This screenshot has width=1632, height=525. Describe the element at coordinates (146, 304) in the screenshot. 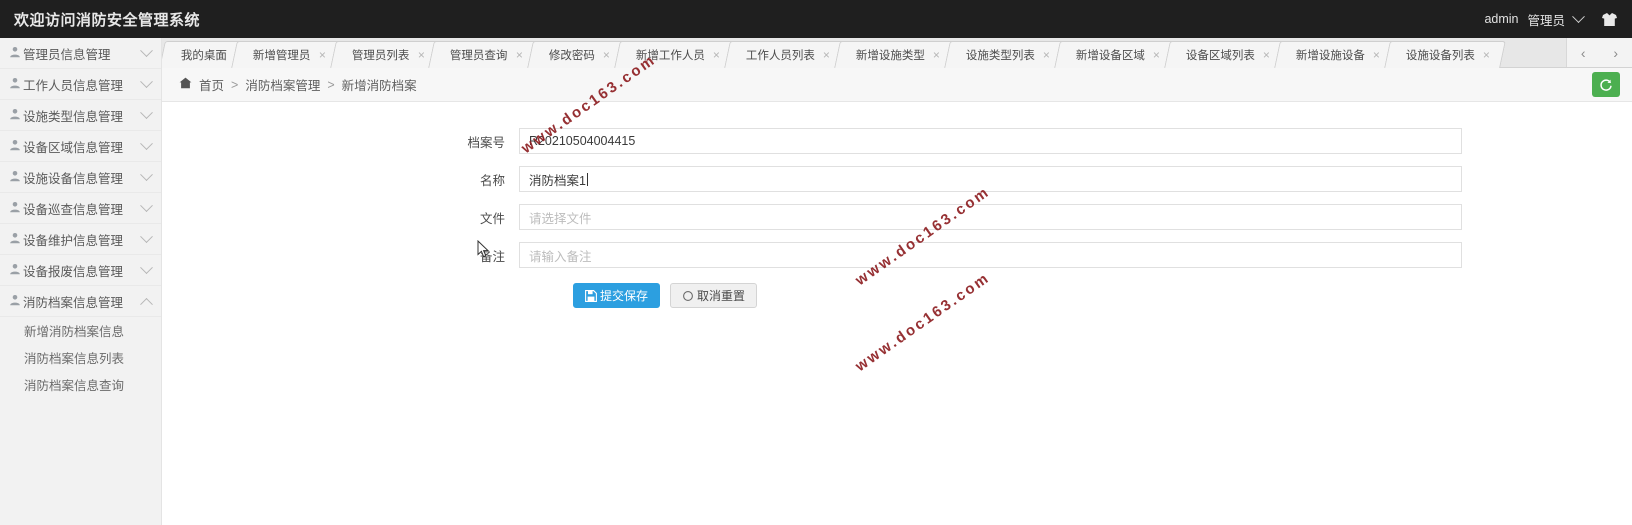

I see `chevron-up-icon` at that location.